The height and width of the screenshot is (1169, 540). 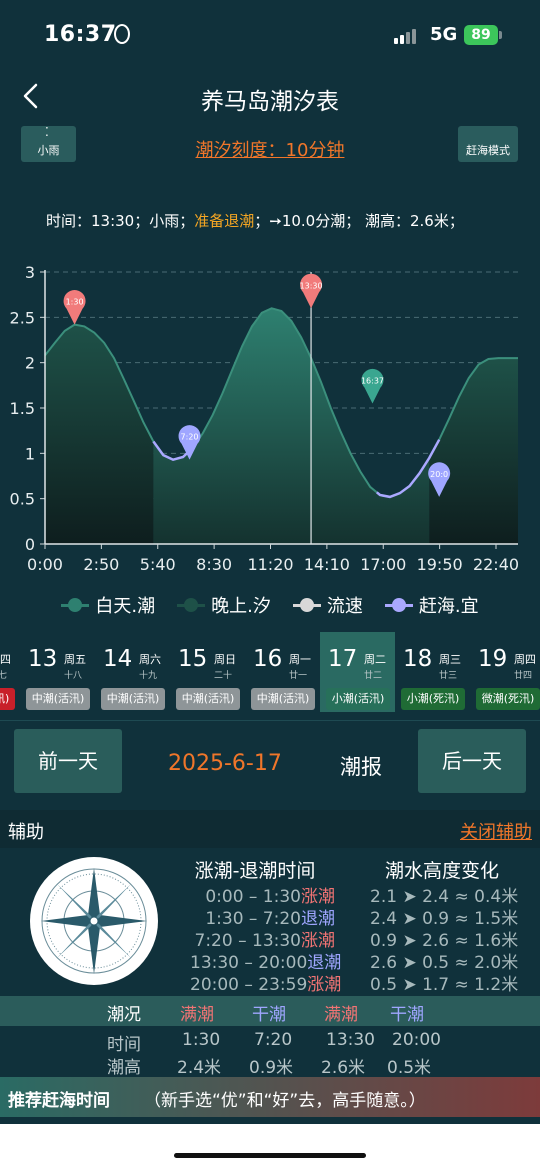 What do you see at coordinates (291, 426) in the screenshot?
I see `day-area` at bounding box center [291, 426].